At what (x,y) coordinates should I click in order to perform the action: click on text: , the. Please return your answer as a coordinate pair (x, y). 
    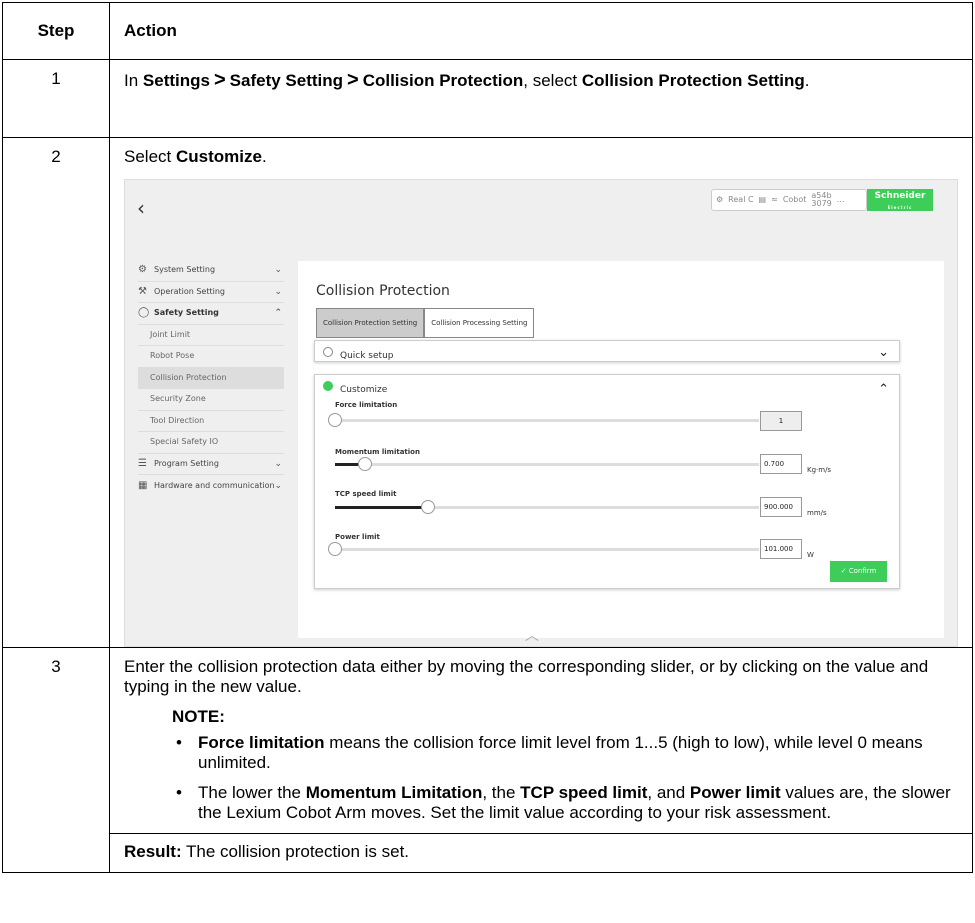
    Looking at the image, I should click on (501, 792).